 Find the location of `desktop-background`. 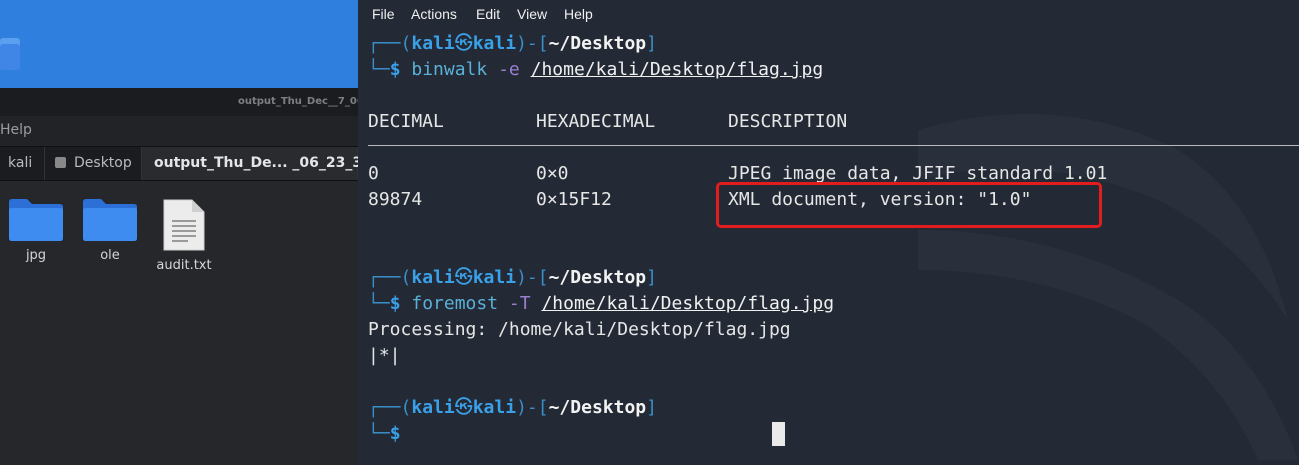

desktop-background is located at coordinates (179, 44).